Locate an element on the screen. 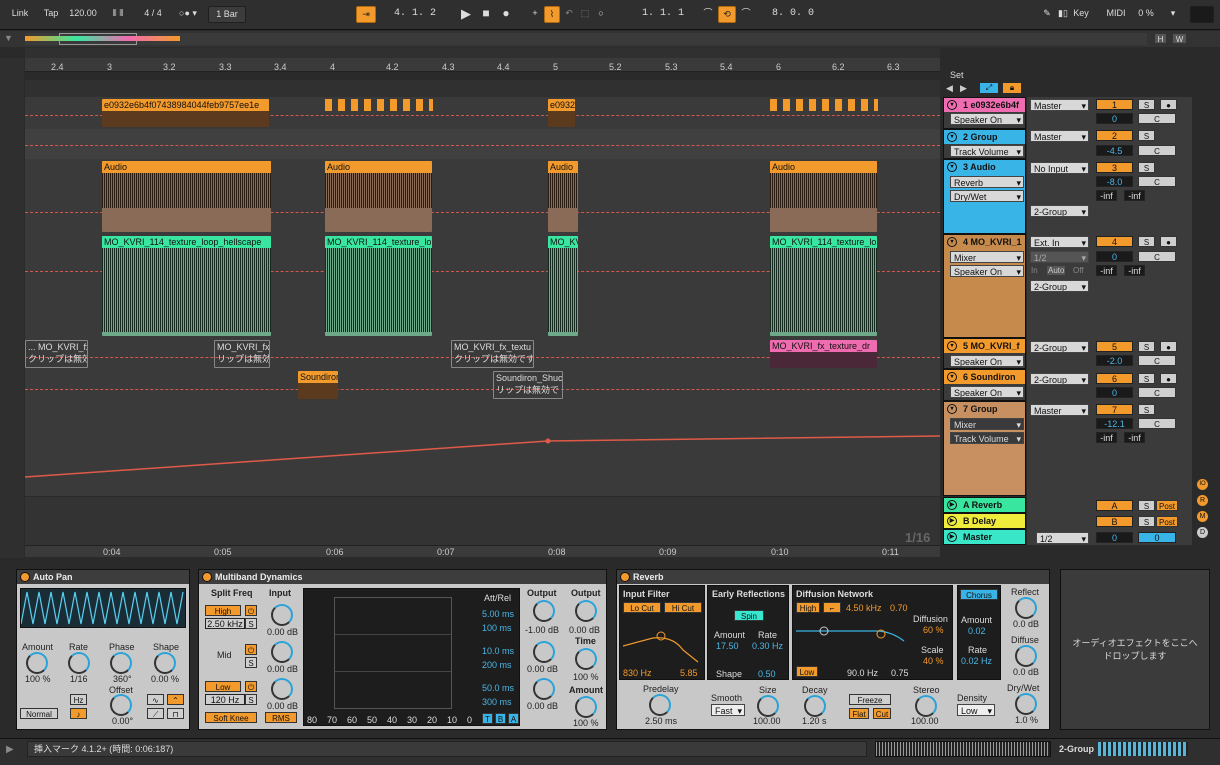 Image resolution: width=1220 pixels, height=765 pixels. tempo-field: 120.00 is located at coordinates (83, 14).